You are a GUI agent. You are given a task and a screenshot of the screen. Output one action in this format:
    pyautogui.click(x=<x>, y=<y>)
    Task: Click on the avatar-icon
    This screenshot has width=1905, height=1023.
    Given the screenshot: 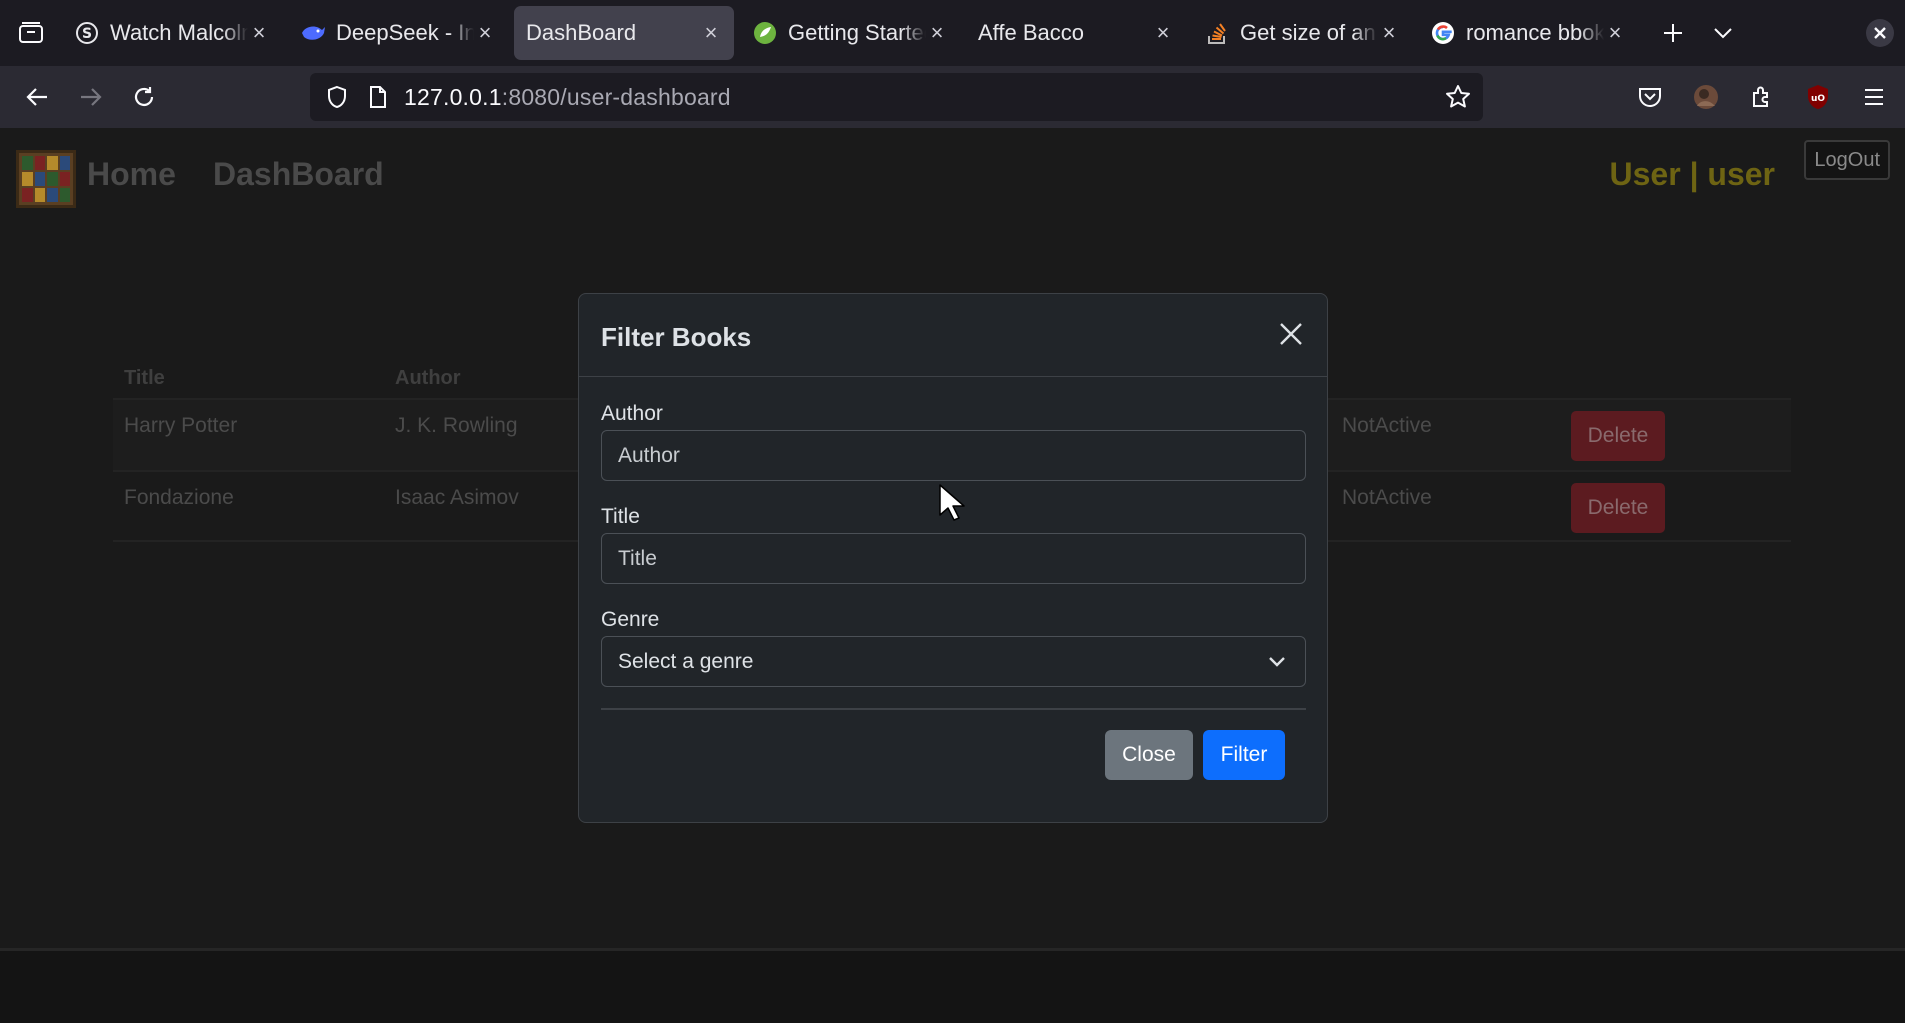 What is the action you would take?
    pyautogui.click(x=1706, y=97)
    